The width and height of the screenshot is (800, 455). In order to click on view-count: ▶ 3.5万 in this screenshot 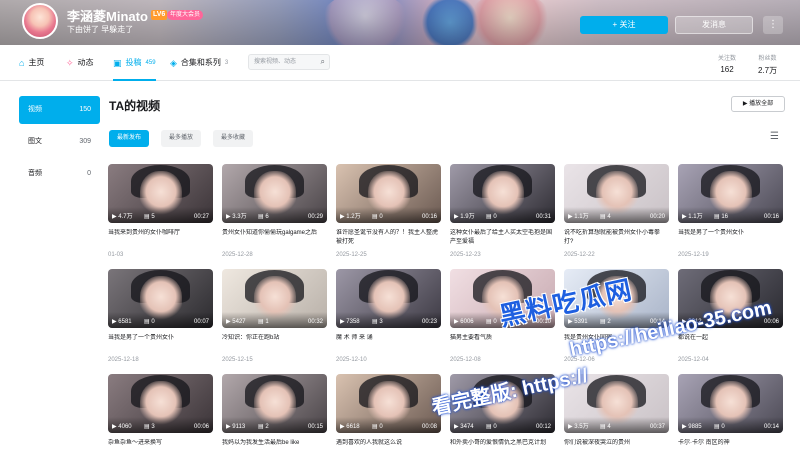, I will do `click(578, 427)`.